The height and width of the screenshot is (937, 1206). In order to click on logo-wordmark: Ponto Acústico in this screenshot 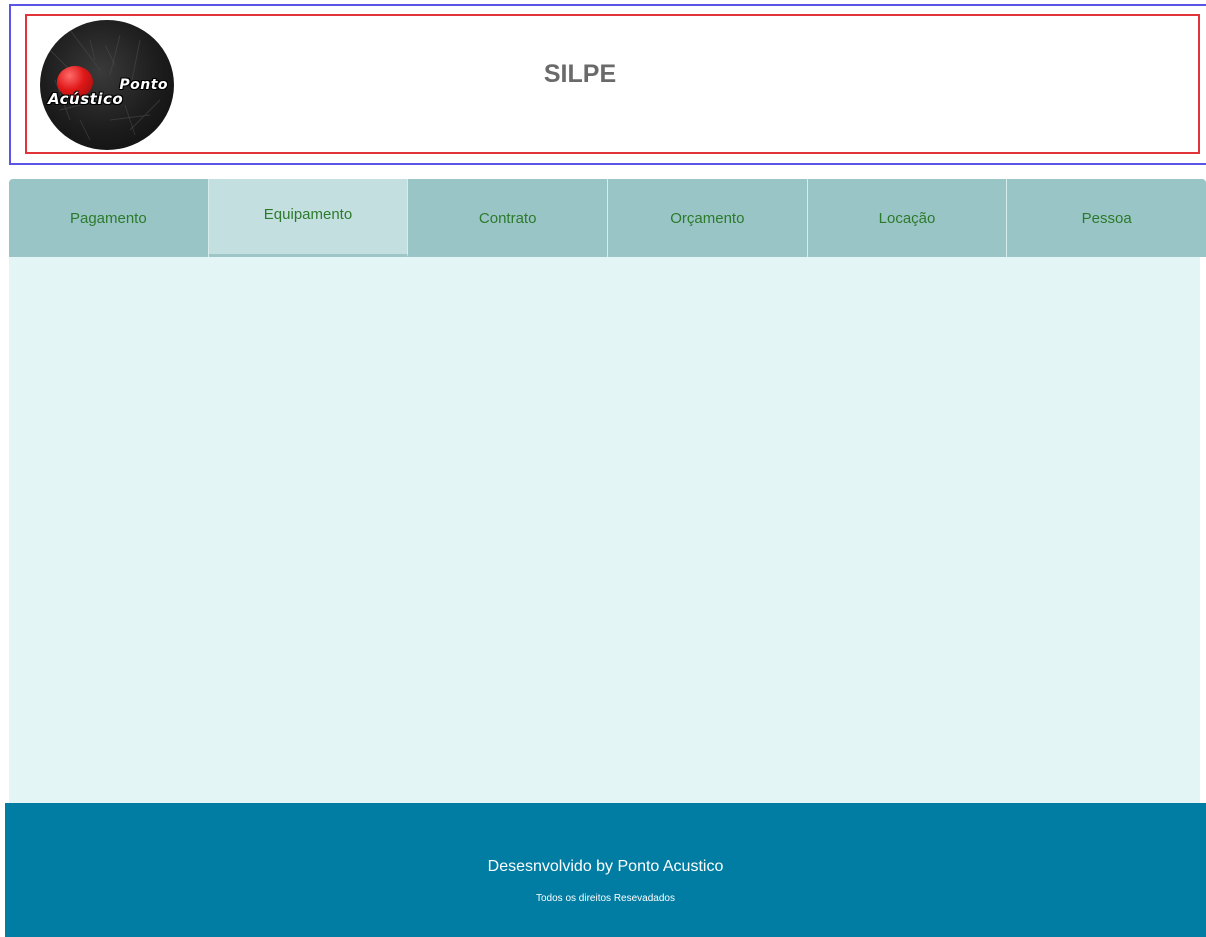, I will do `click(109, 93)`.